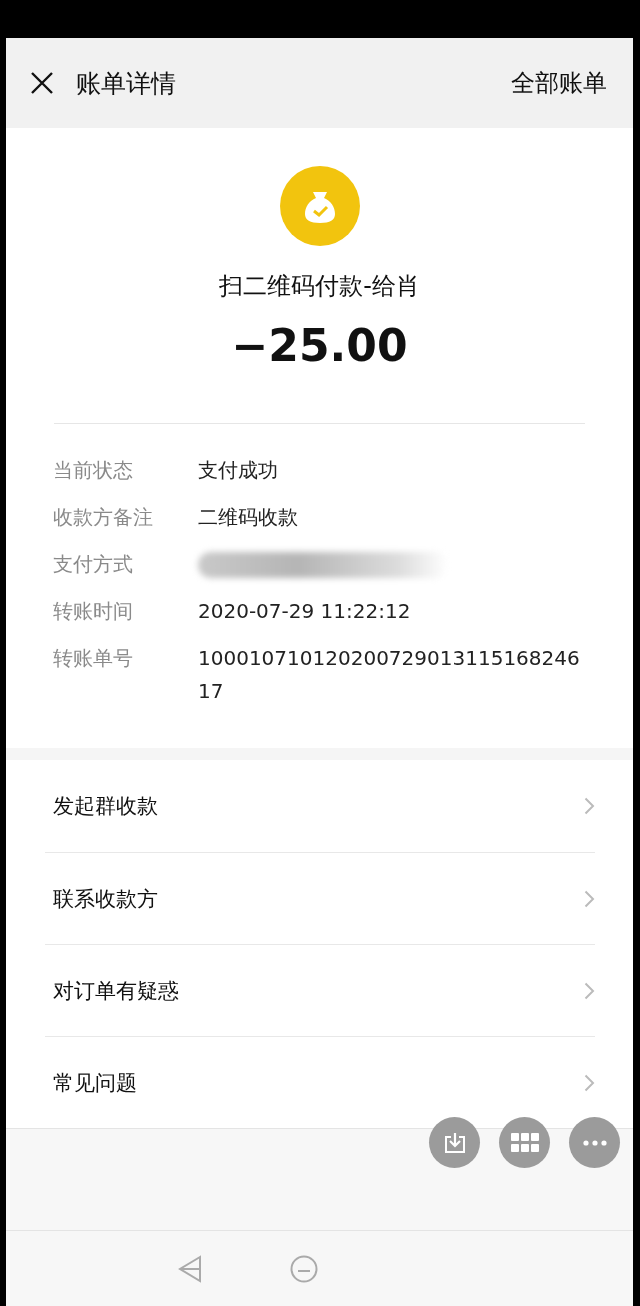 The image size is (640, 1306). Describe the element at coordinates (93, 611) in the screenshot. I see `detail-label: 转账时间` at that location.